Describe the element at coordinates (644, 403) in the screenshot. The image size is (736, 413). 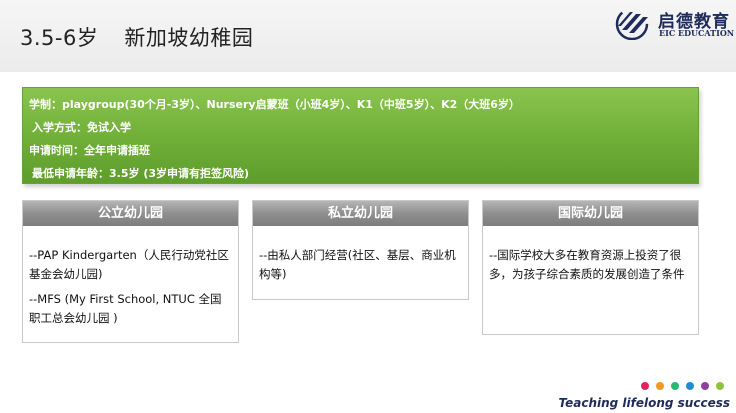
I see `tagline: Teaching lifelong success` at that location.